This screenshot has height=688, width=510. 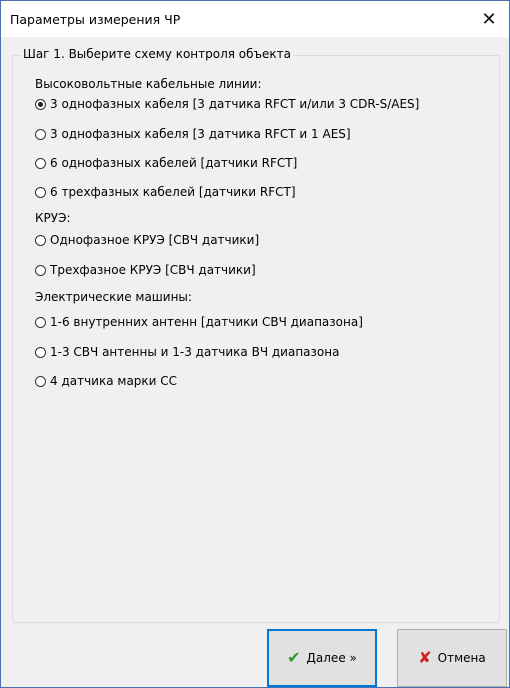 I want to click on x-icon: ✘, so click(x=425, y=657).